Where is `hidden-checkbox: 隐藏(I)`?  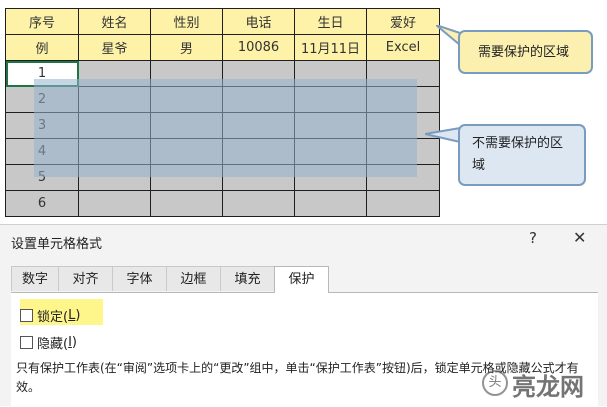 hidden-checkbox: 隐藏(I) is located at coordinates (48, 342).